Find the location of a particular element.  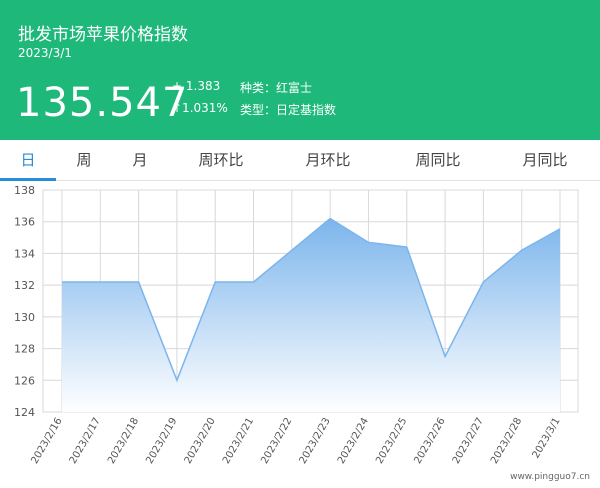

tab-week: 周 is located at coordinates (84, 159).